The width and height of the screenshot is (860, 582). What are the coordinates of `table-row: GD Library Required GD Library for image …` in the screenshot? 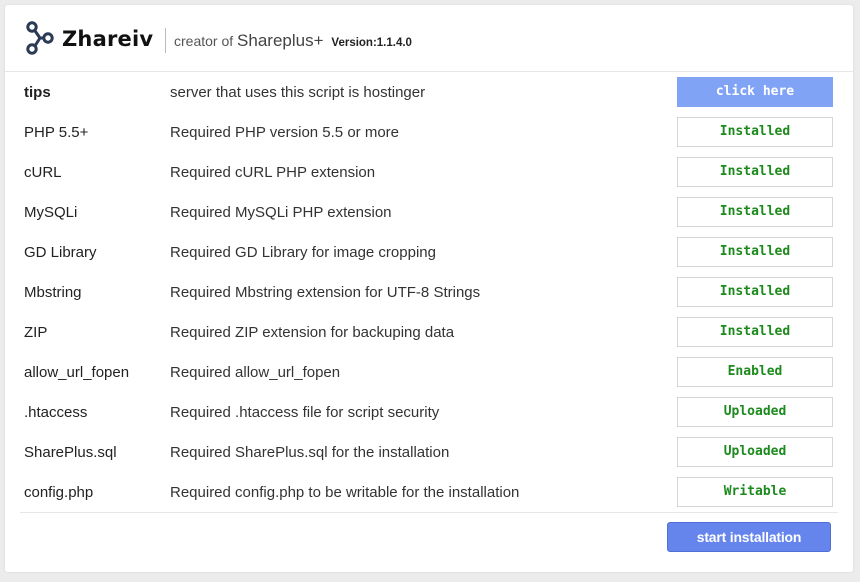 It's located at (427, 252).